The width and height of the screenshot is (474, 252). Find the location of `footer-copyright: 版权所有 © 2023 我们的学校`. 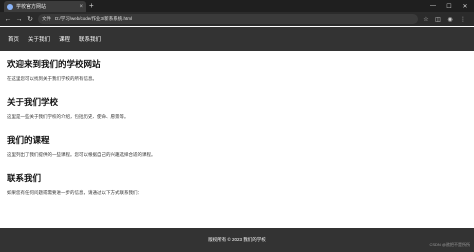

footer-copyright: 版权所有 © 2023 我们的学校 is located at coordinates (237, 239).